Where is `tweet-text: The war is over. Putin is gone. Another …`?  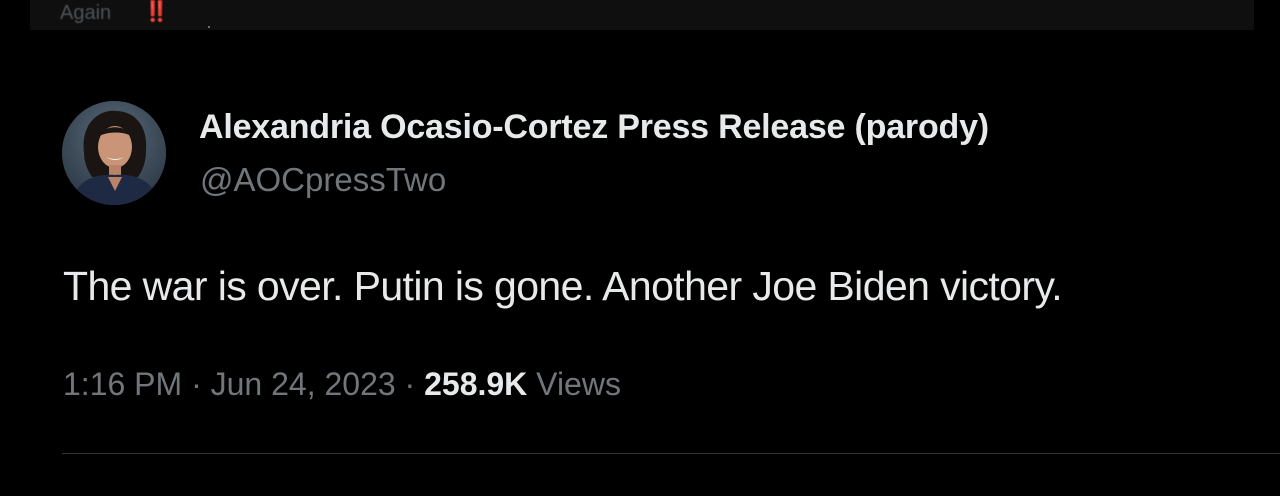
tweet-text: The war is over. Putin is gone. Another … is located at coordinates (563, 286).